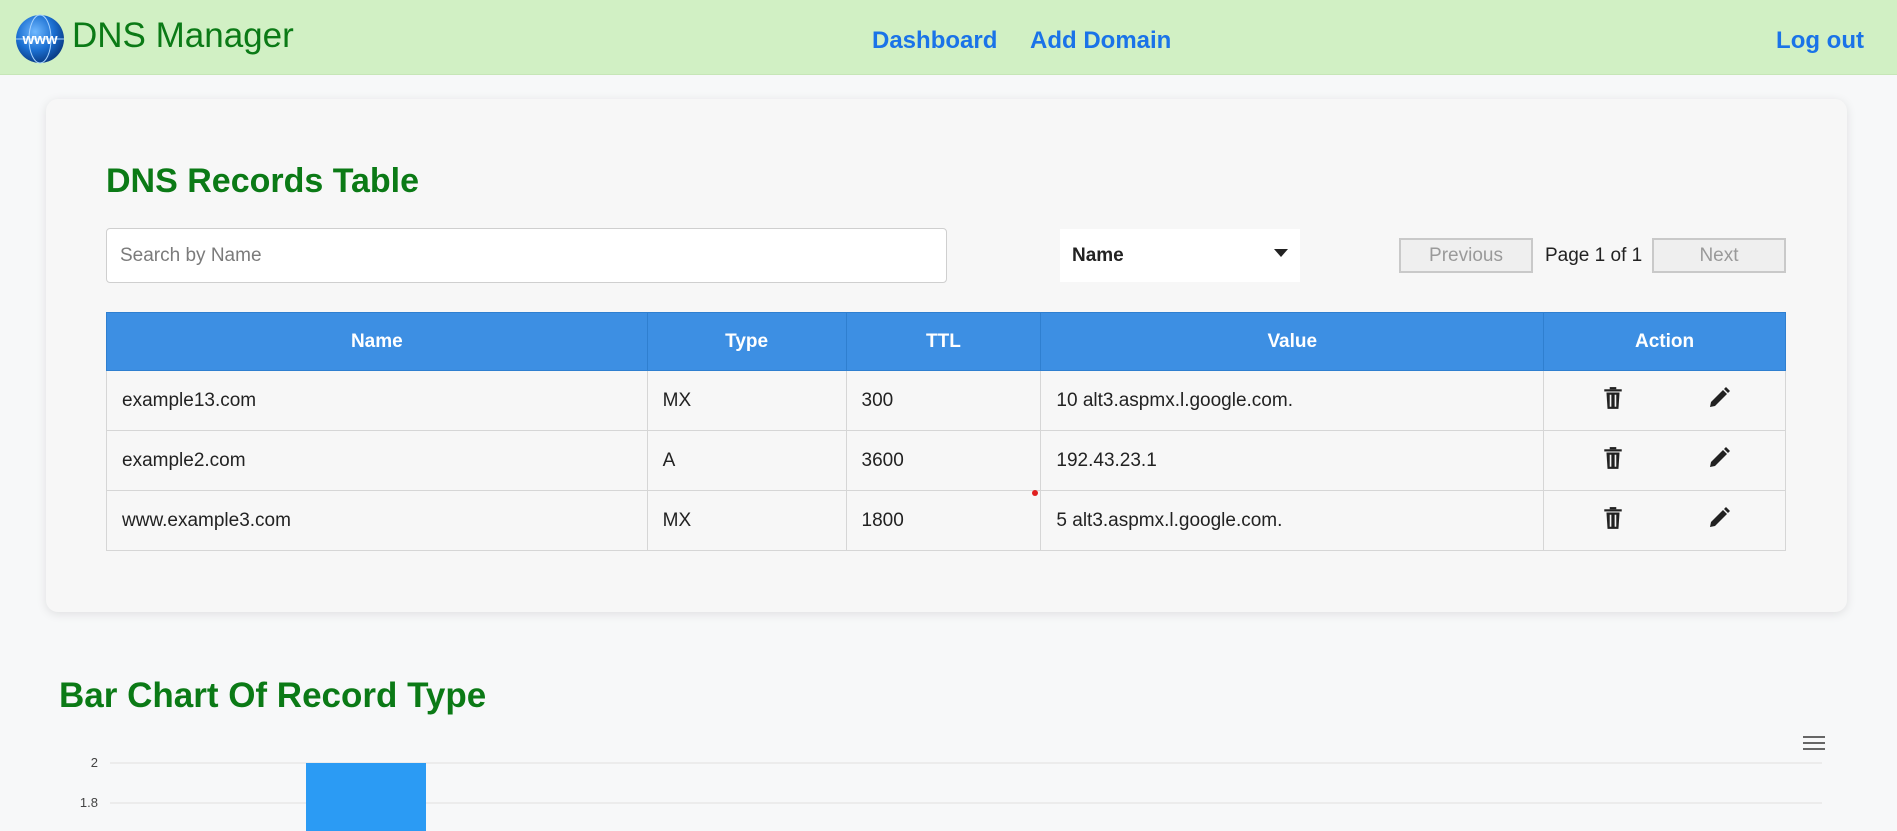  I want to click on filter-select-value: Name, so click(1098, 255).